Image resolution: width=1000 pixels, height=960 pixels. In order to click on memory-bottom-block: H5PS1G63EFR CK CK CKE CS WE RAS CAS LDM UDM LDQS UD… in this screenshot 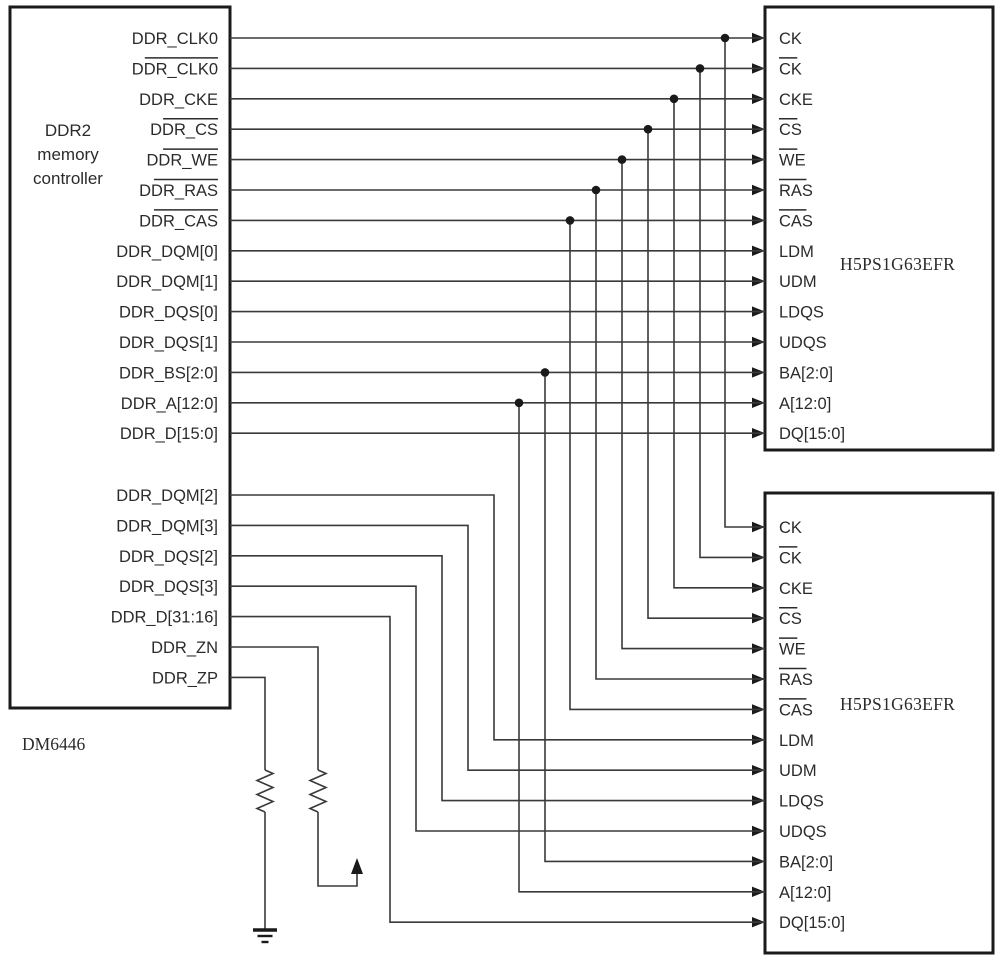, I will do `click(873, 723)`.